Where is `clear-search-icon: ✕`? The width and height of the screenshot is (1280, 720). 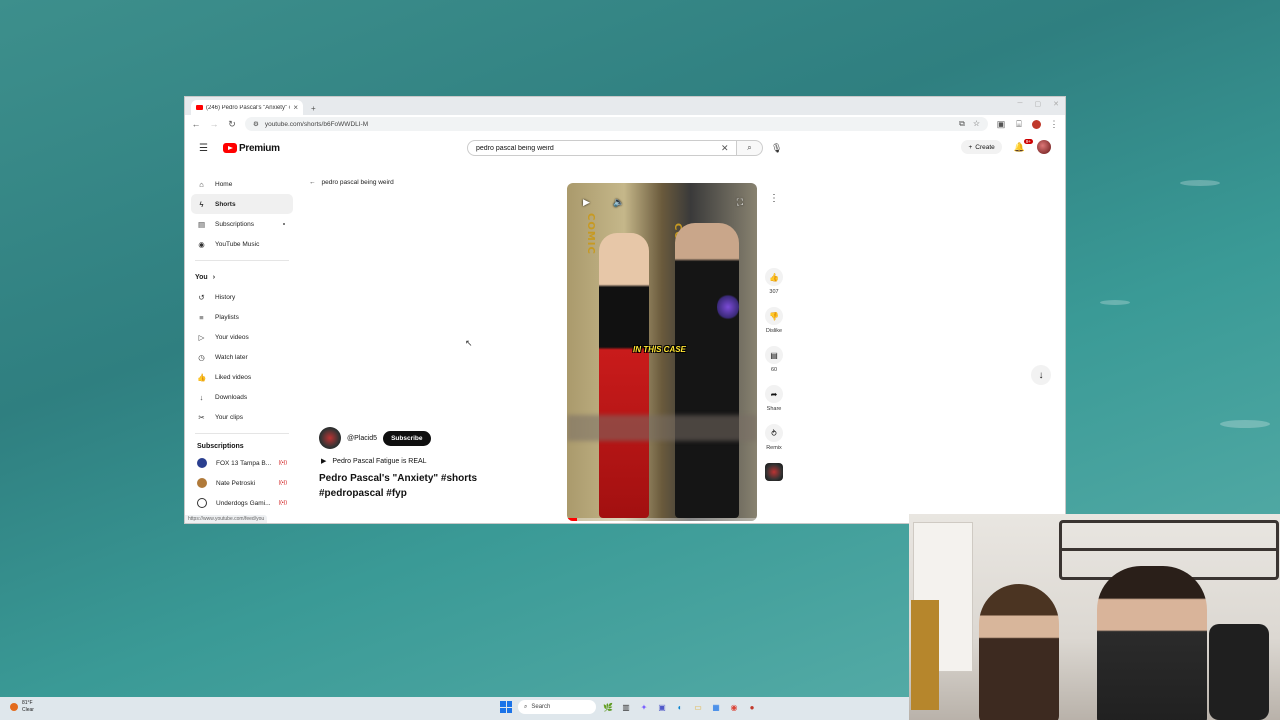
clear-search-icon: ✕ is located at coordinates (725, 148).